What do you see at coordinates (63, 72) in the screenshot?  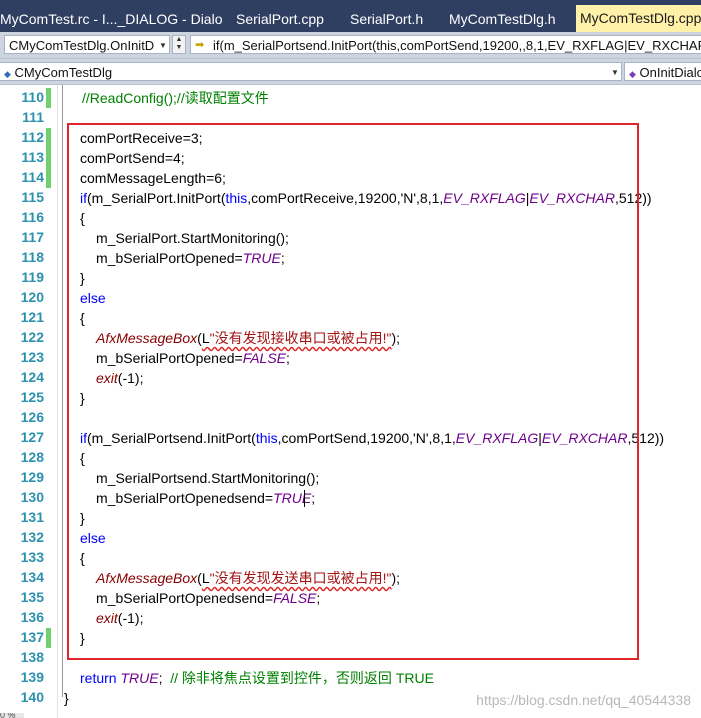 I see `class-combo-value: CMyComTestDlg` at bounding box center [63, 72].